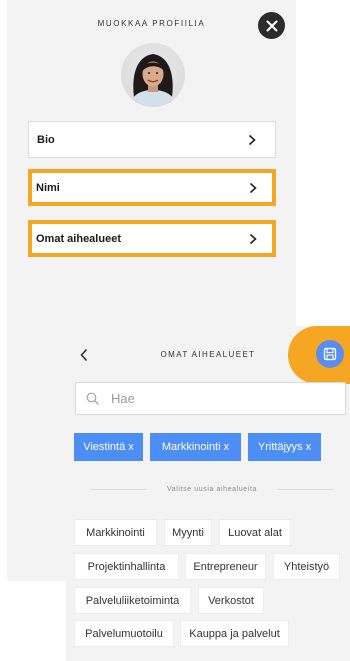 The image size is (350, 661). What do you see at coordinates (225, 566) in the screenshot?
I see `topic-chip: Entrepreneur` at bounding box center [225, 566].